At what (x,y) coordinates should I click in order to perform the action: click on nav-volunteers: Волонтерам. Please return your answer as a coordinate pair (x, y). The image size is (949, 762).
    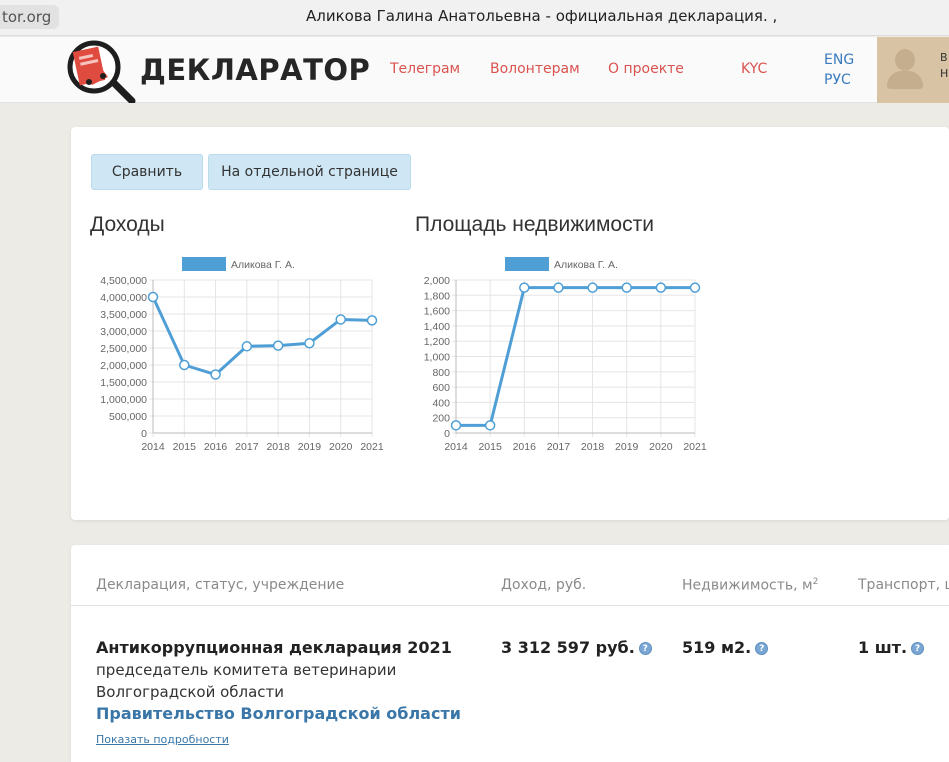
    Looking at the image, I should click on (535, 69).